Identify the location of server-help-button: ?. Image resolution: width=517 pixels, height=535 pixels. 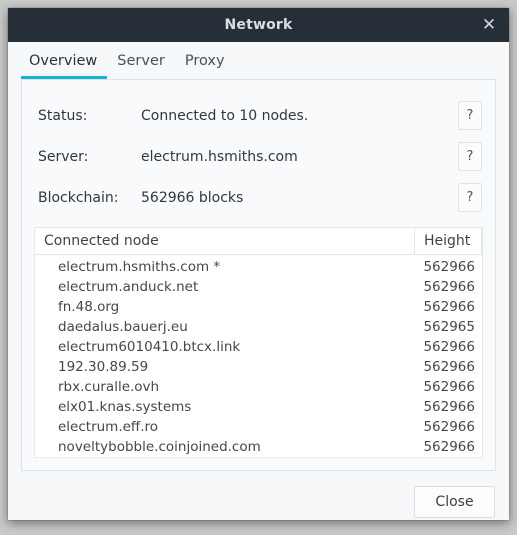
(470, 156).